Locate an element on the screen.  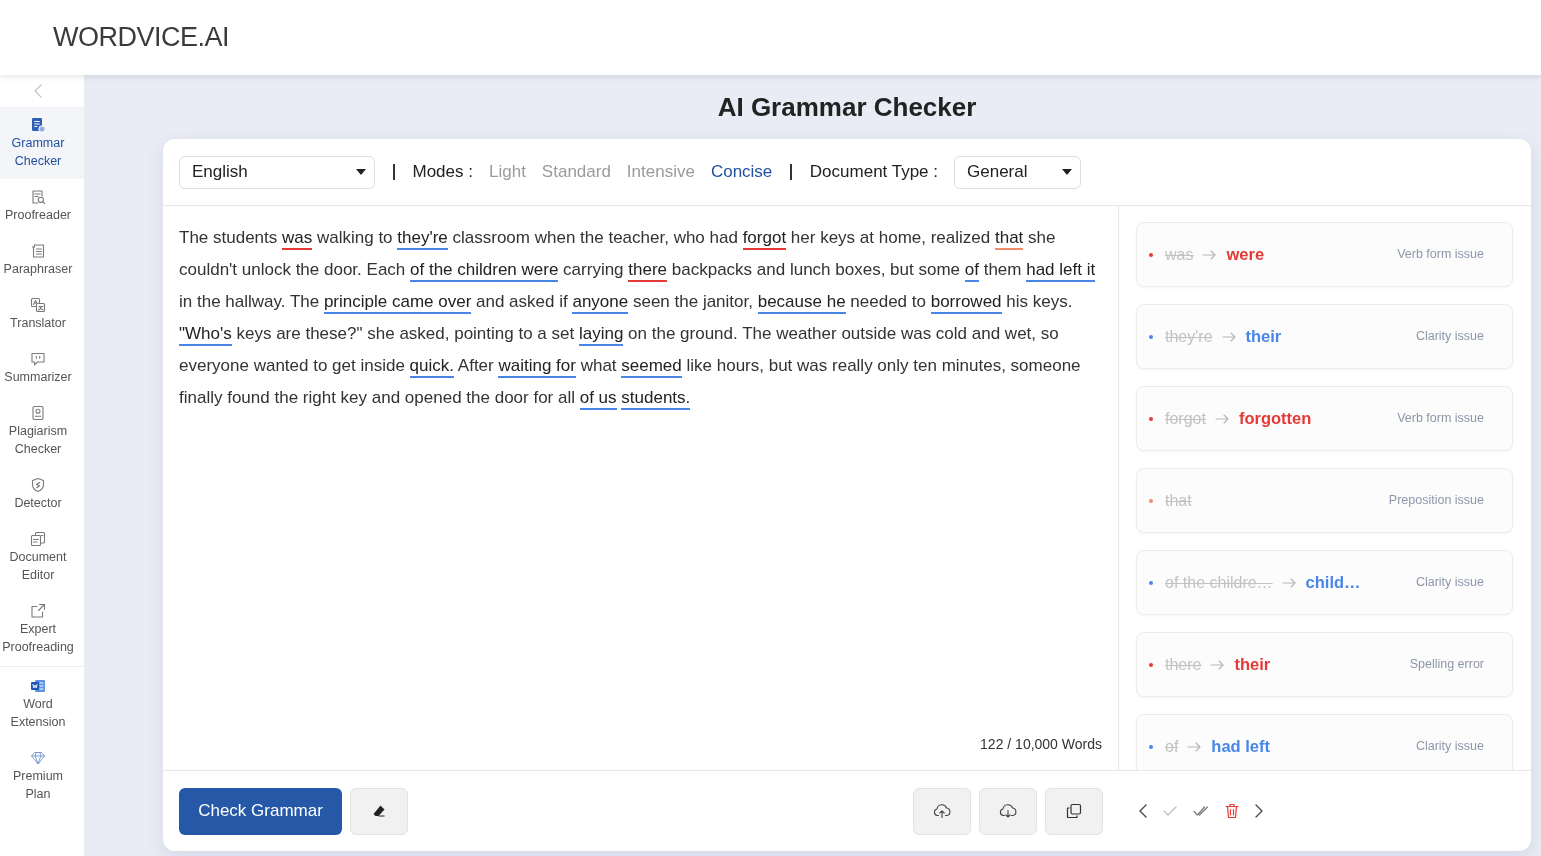
upload-button is located at coordinates (942, 811).